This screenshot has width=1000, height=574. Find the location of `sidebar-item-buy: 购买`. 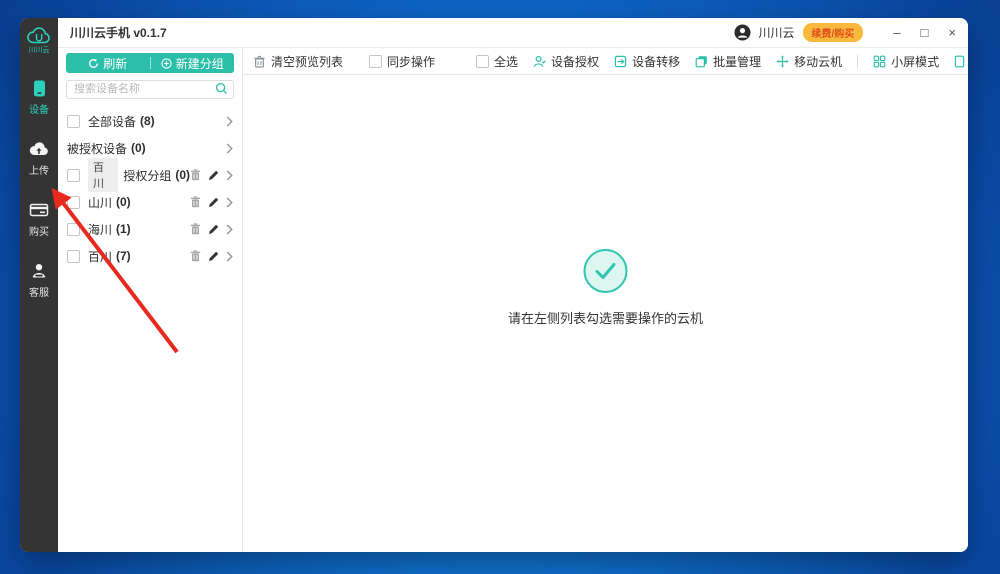

sidebar-item-buy: 购买 is located at coordinates (39, 219).